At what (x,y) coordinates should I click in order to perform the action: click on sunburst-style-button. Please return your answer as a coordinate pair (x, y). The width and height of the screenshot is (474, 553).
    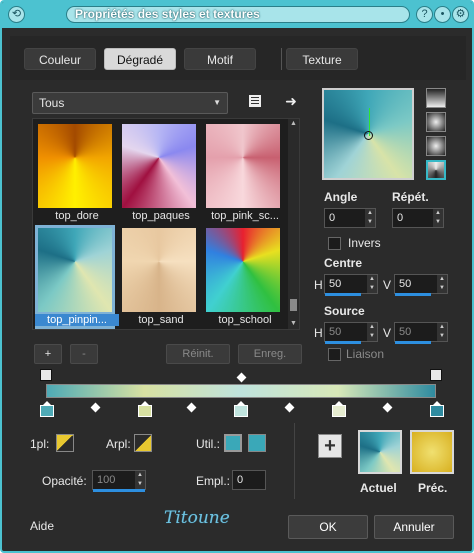
    Looking at the image, I should click on (436, 170).